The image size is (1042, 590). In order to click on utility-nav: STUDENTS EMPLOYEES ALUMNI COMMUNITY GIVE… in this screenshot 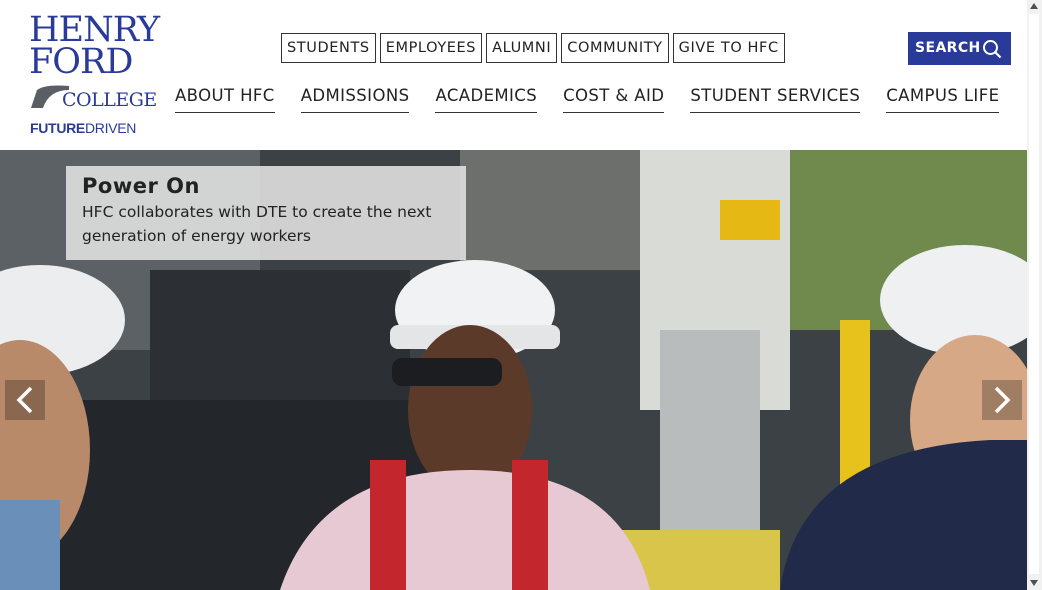, I will do `click(533, 48)`.